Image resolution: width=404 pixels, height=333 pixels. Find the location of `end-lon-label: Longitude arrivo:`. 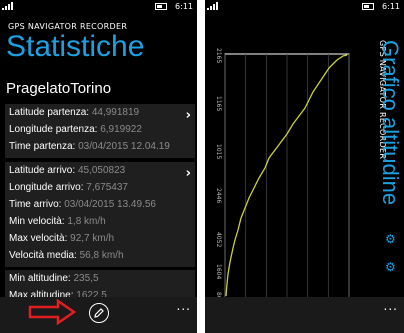

end-lon-label: Longitude arrivo: is located at coordinates (46, 187).